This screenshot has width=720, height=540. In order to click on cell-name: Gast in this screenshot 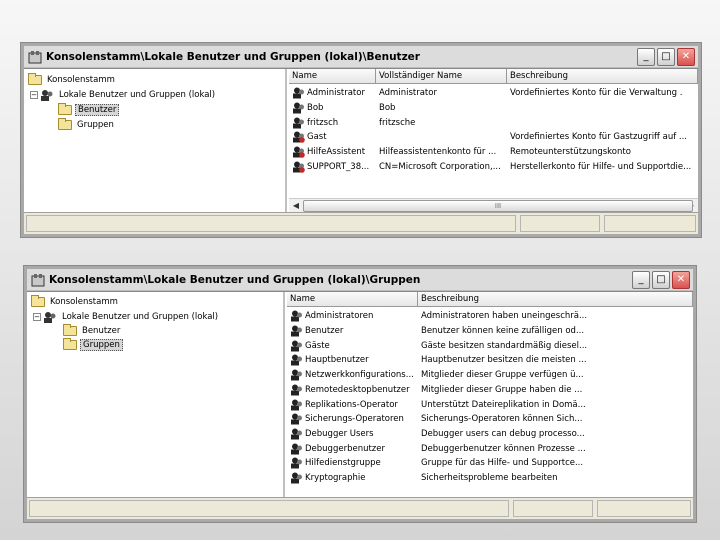, I will do `click(332, 137)`.